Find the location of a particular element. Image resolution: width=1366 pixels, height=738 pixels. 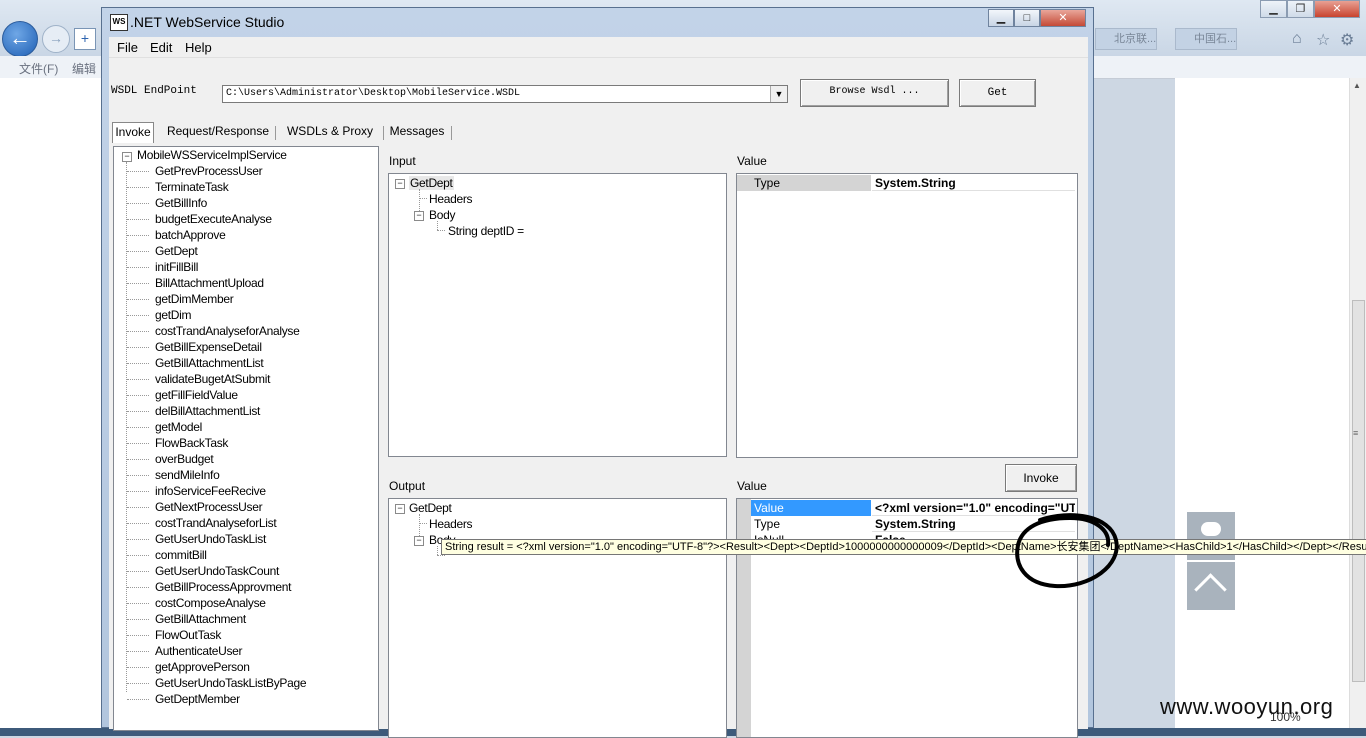

dropdown-arrow-icon: ▼ is located at coordinates (778, 94).